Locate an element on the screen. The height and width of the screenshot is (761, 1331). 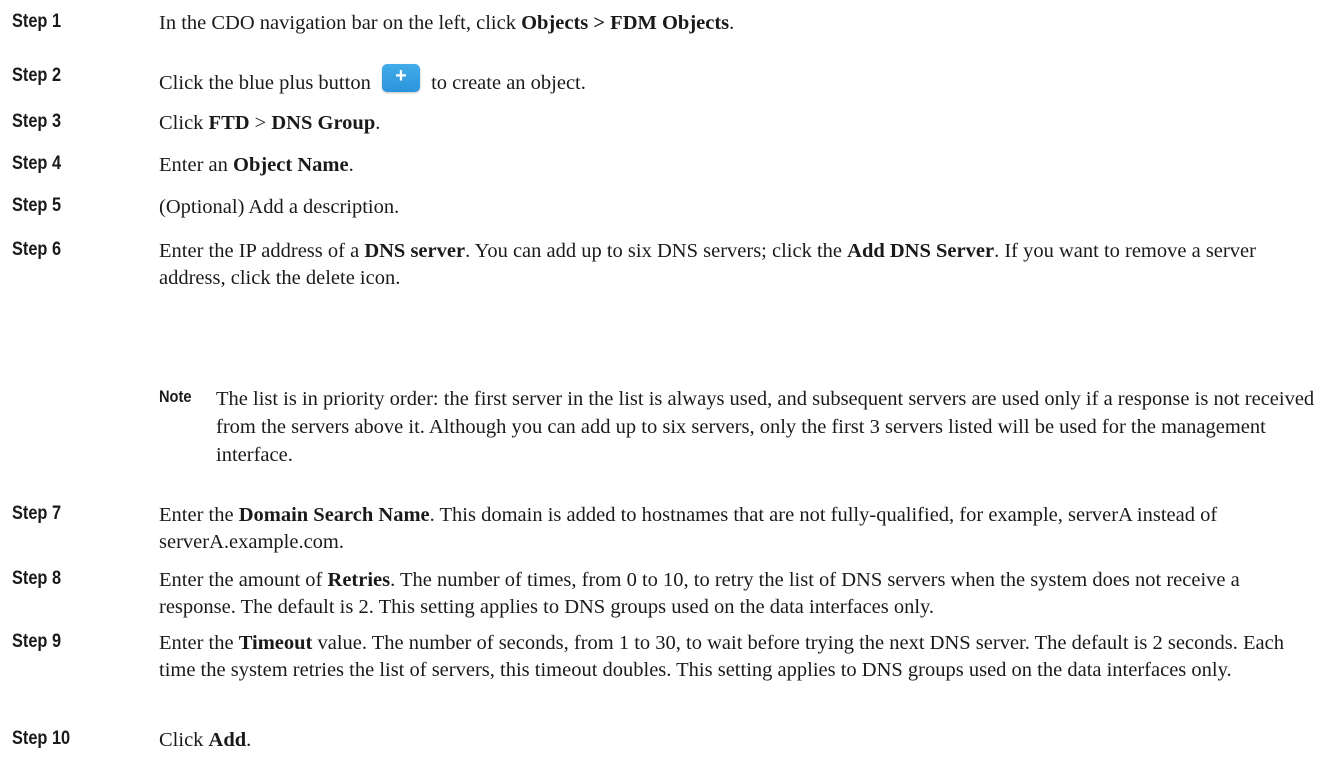
ui-term: Domain Search Name is located at coordinates (334, 515).